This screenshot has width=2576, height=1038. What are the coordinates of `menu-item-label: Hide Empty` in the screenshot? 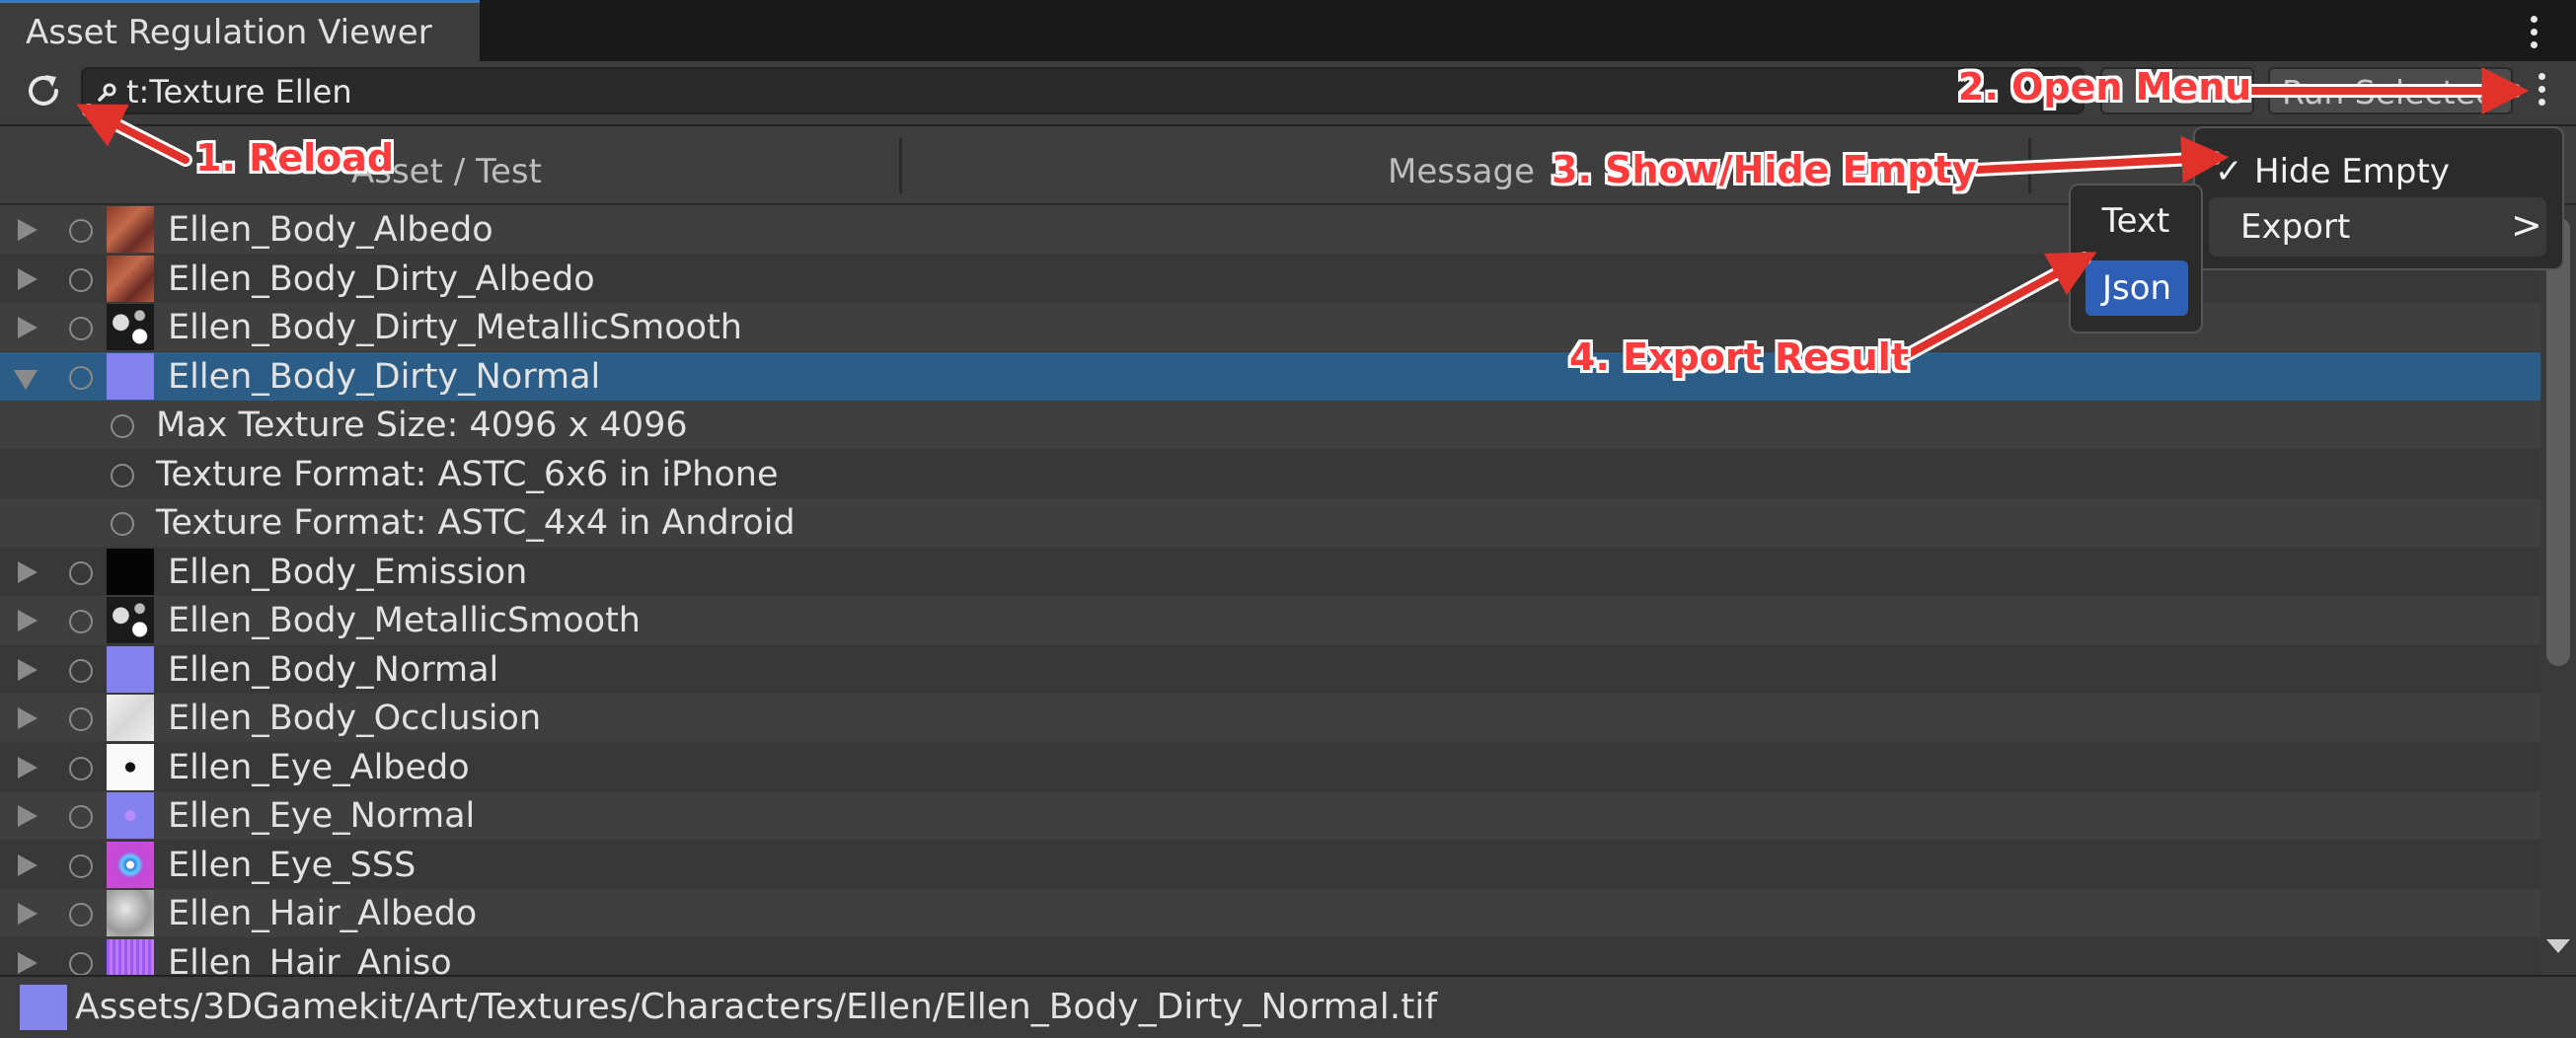 It's located at (2352, 171).